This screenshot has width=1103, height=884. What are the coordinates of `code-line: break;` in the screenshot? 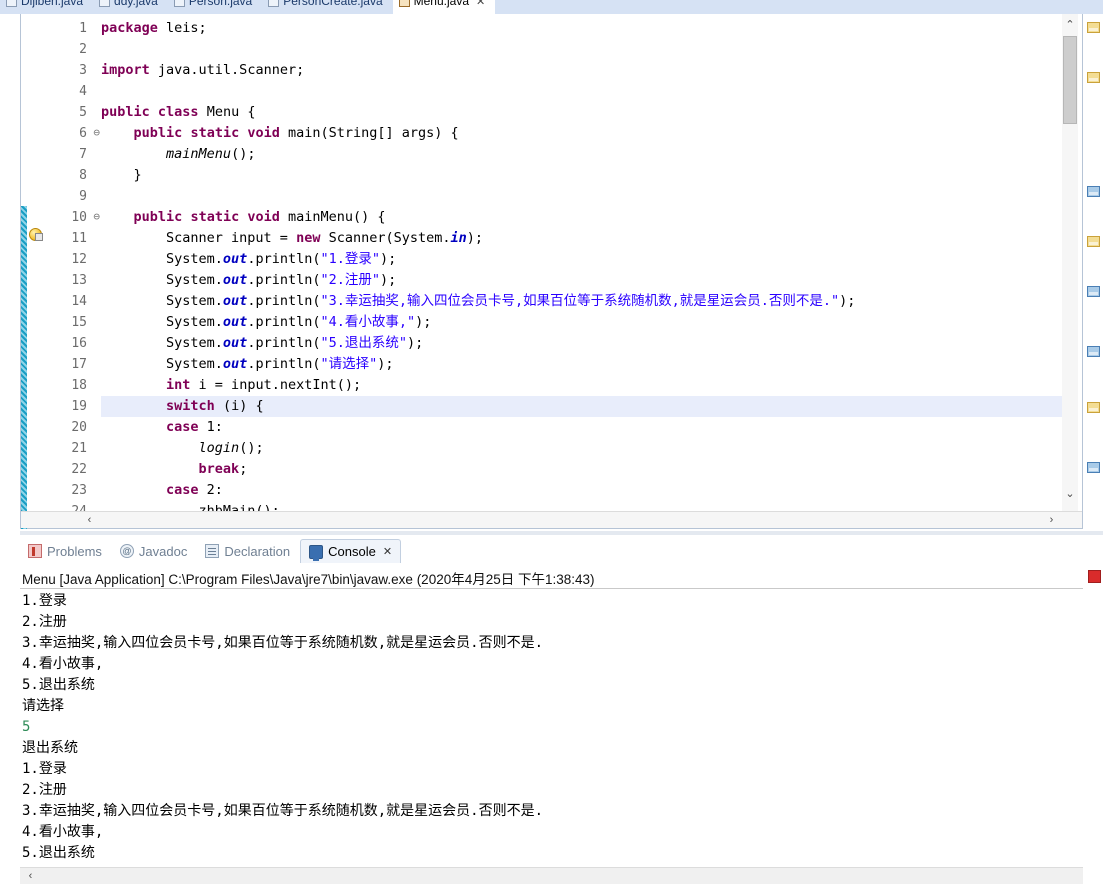 It's located at (581, 469).